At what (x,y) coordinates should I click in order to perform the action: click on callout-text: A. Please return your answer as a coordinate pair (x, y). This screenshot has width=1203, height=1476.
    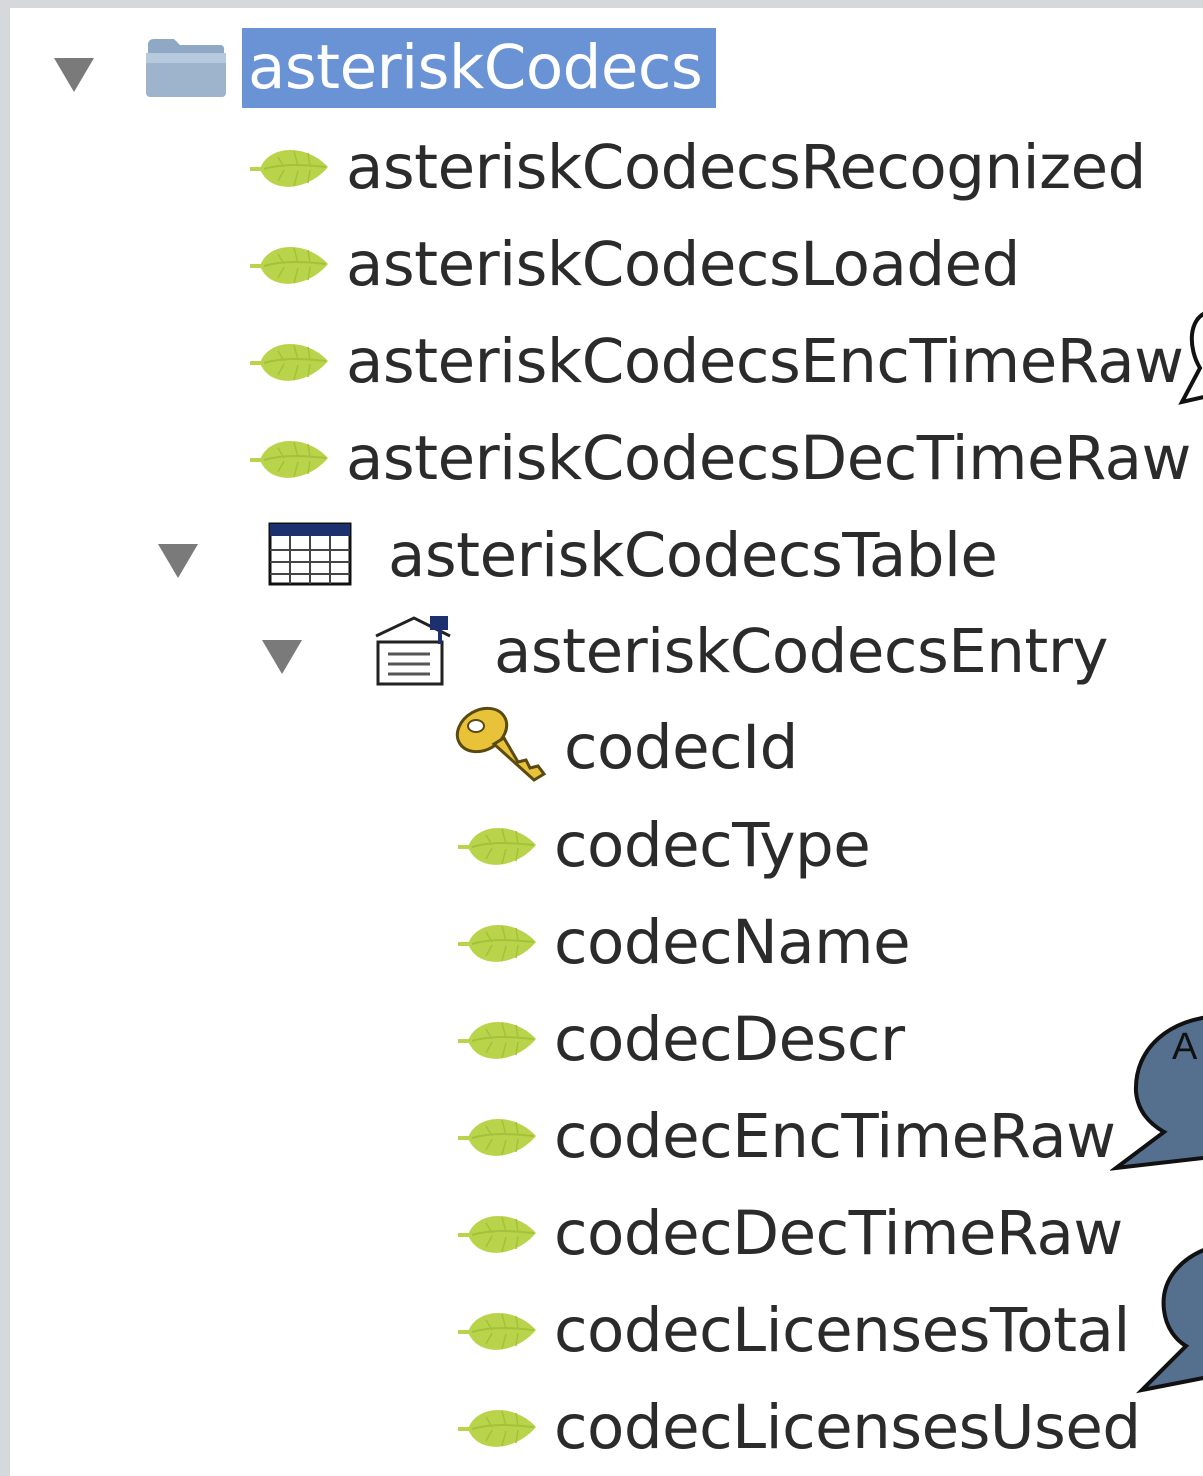
    Looking at the image, I should click on (1185, 1047).